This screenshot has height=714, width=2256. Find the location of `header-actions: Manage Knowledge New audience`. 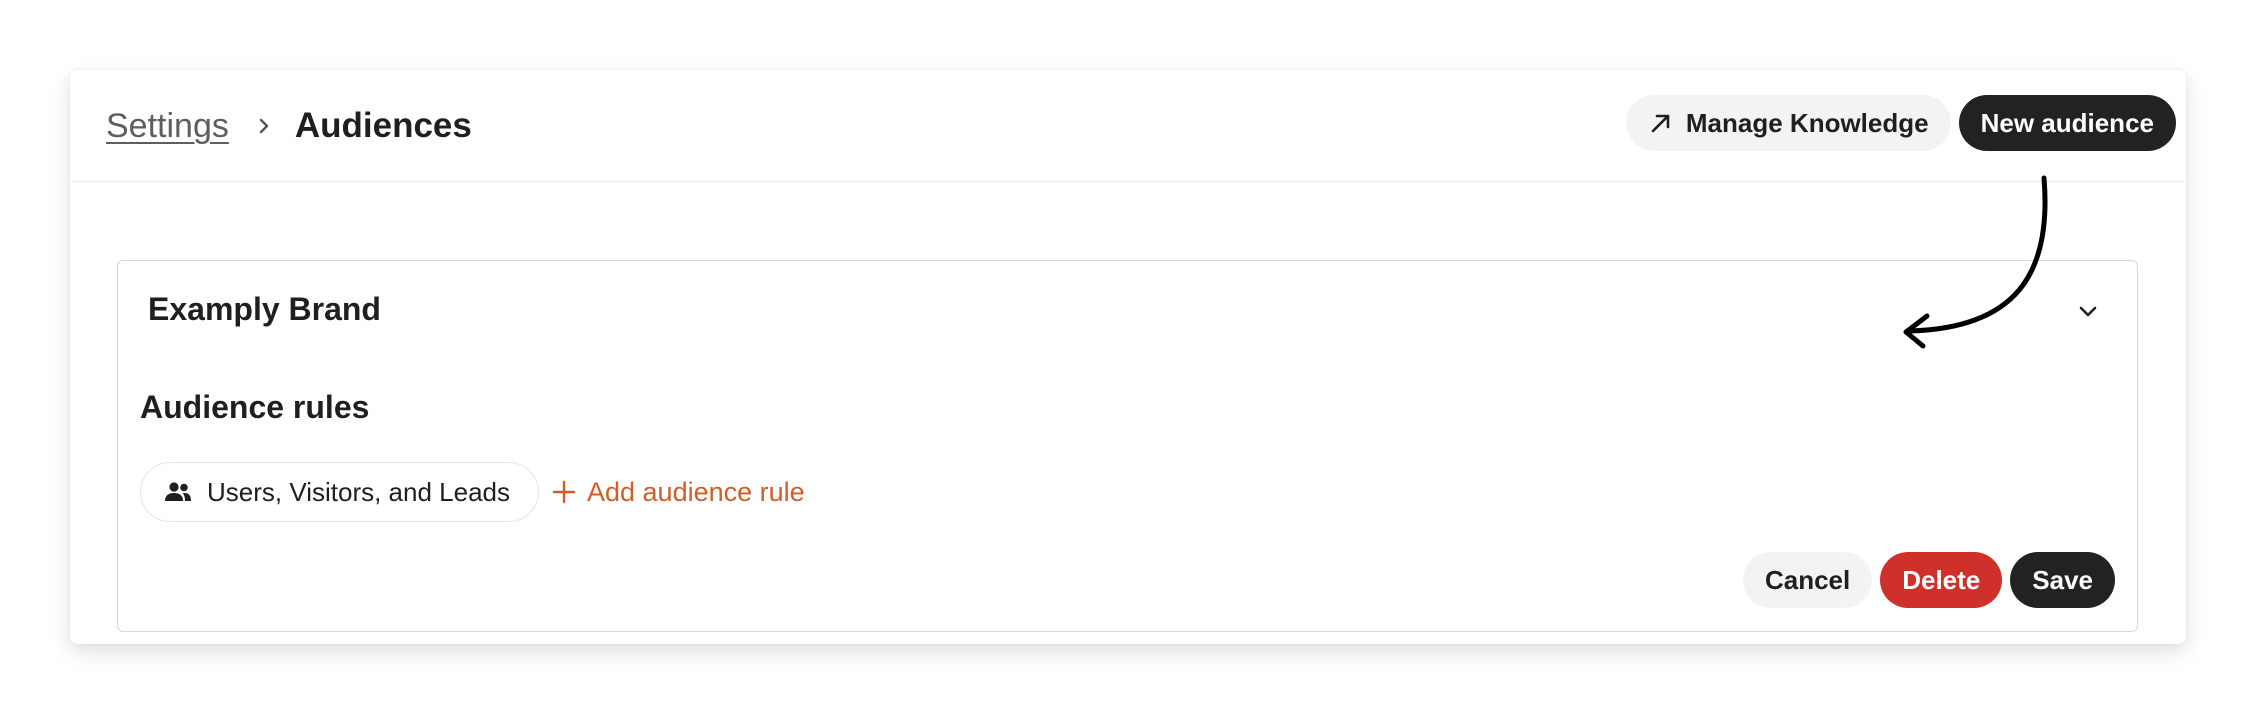

header-actions: Manage Knowledge New audience is located at coordinates (1900, 123).